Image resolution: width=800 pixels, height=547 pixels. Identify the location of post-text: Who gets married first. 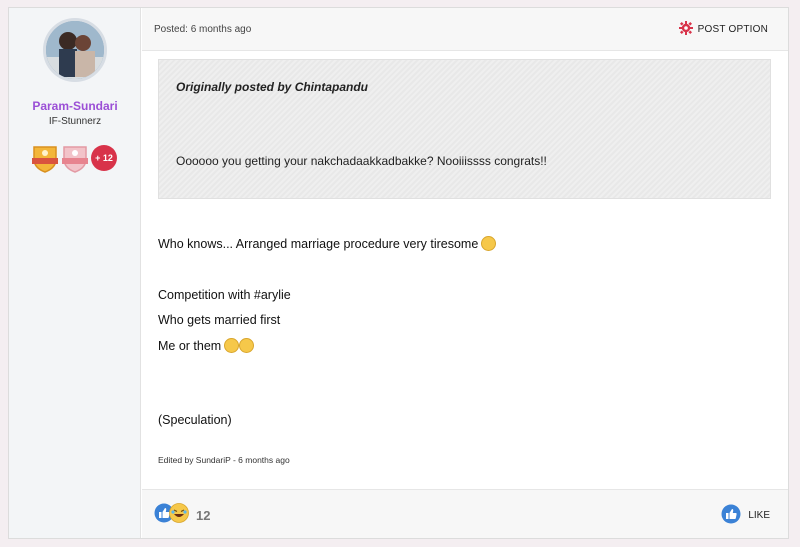
(219, 320).